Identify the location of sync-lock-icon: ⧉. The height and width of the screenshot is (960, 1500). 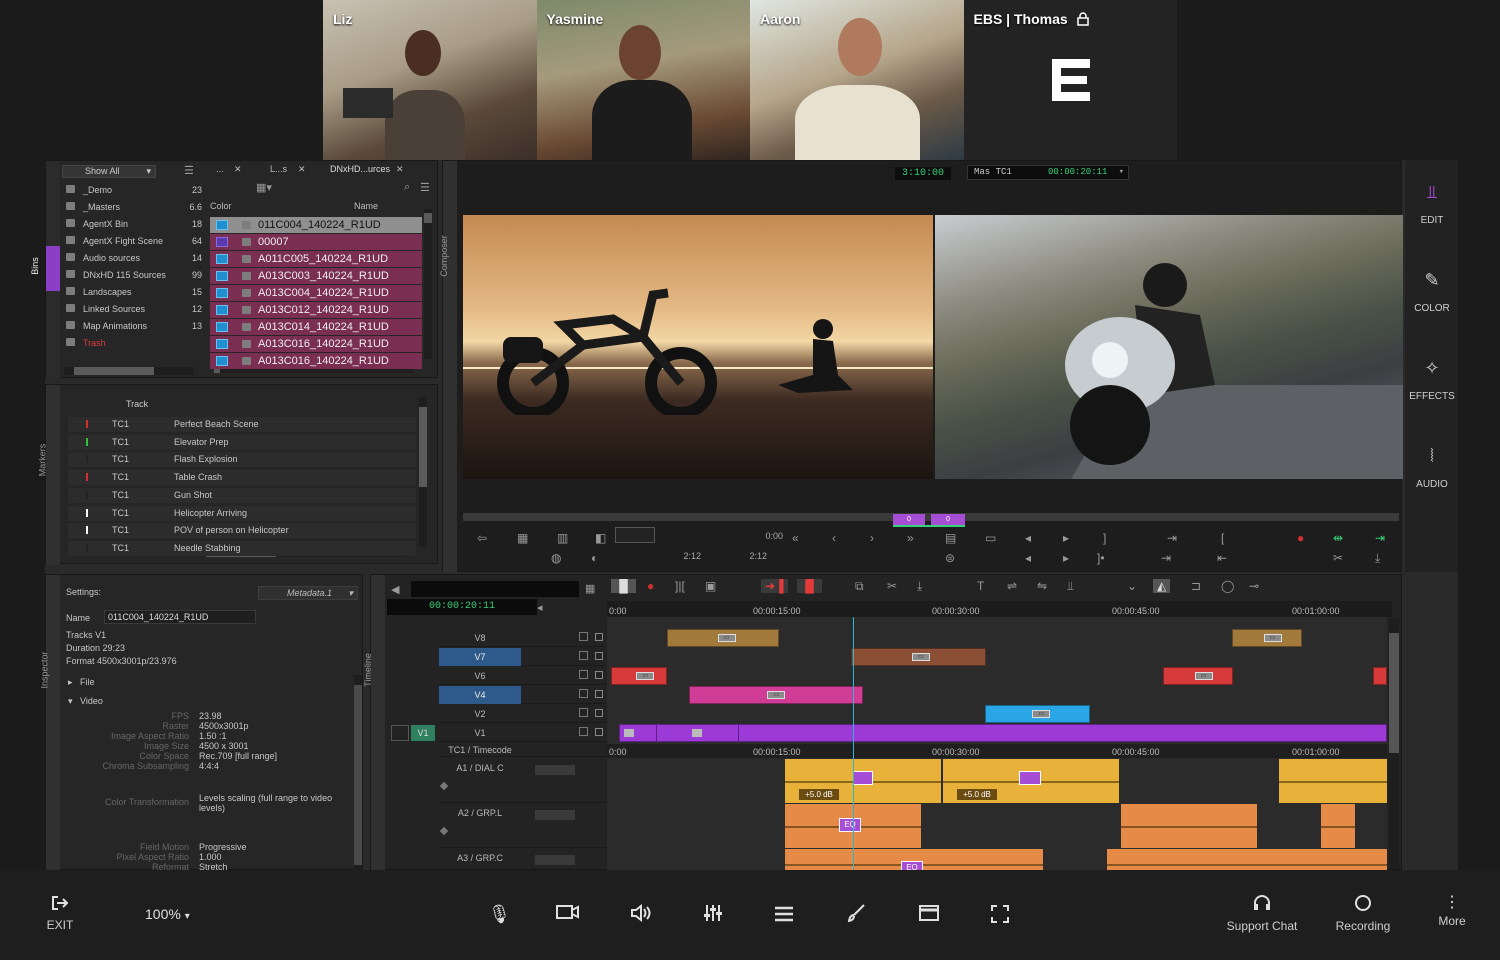
(859, 586).